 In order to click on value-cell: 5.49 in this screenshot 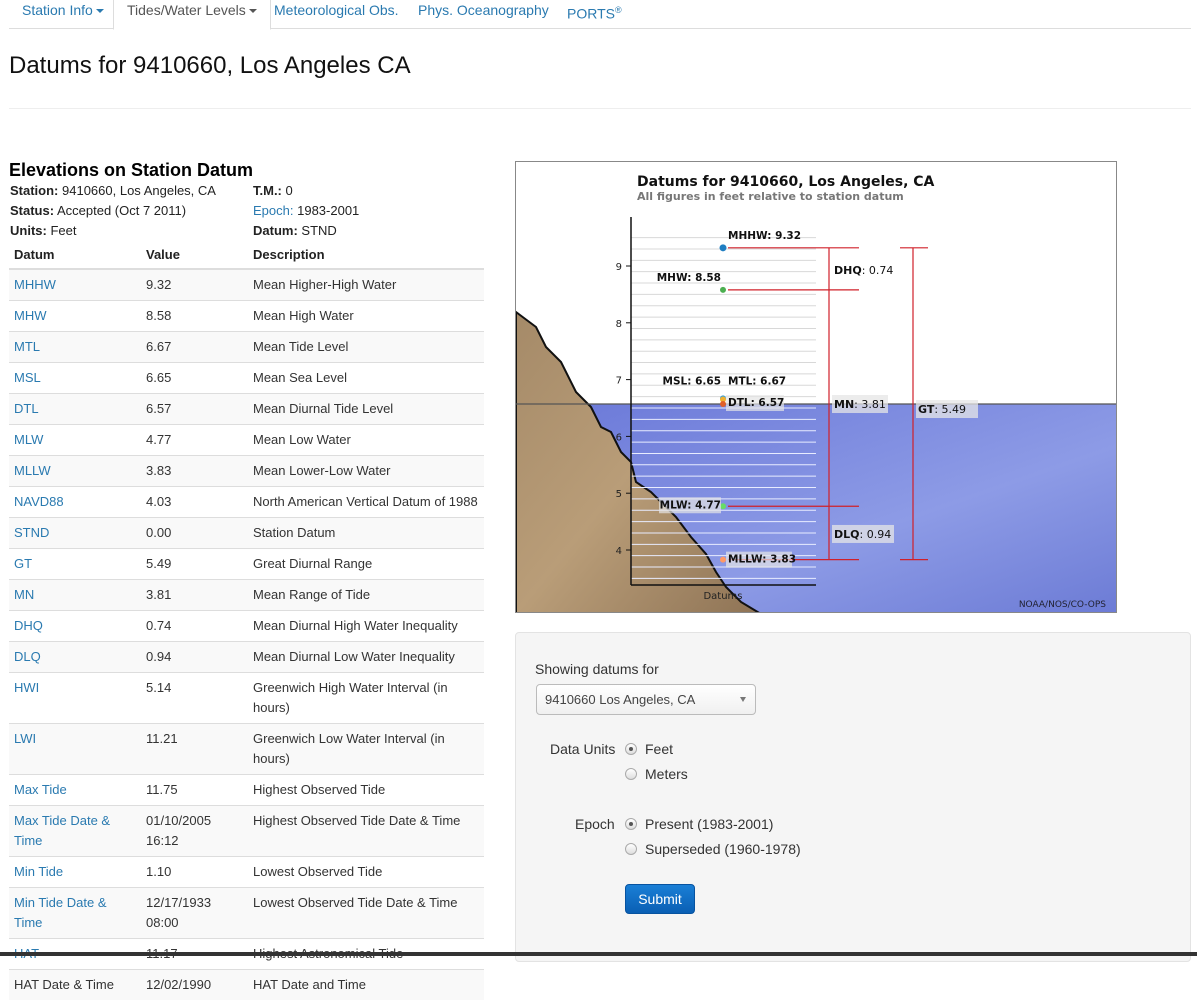, I will do `click(194, 564)`.